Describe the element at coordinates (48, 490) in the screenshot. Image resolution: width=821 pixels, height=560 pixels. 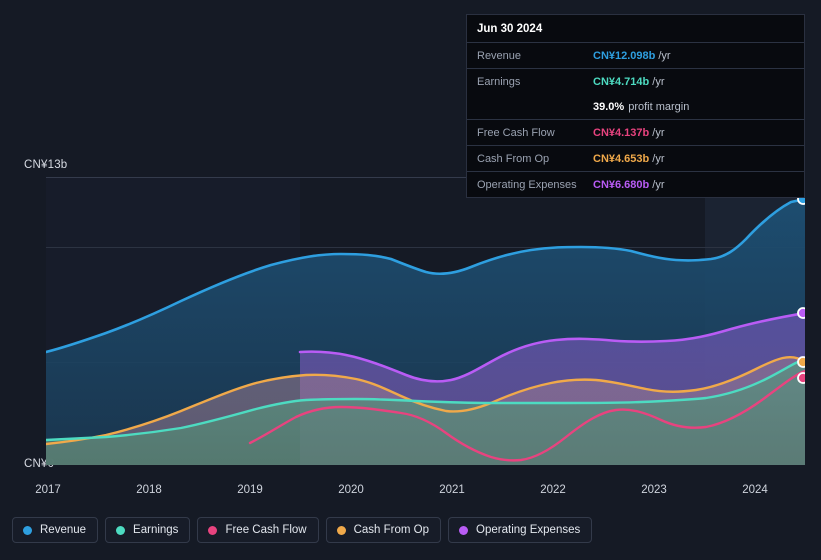
I see `x-tick-2017: 2017` at that location.